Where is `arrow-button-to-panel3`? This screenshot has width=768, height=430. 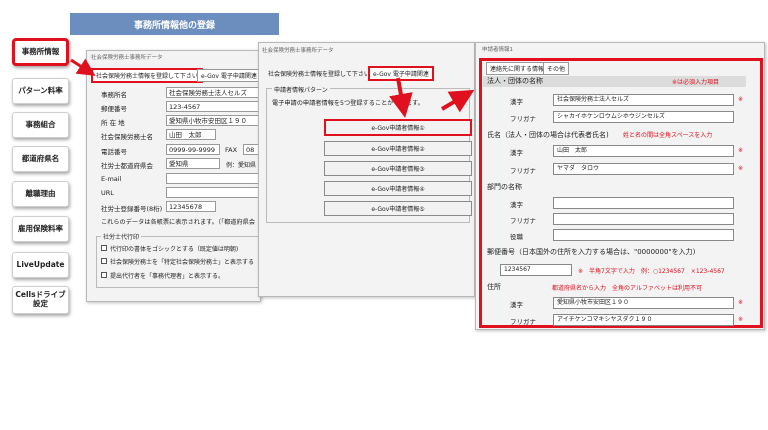
arrow-button-to-panel3 is located at coordinates (457, 101).